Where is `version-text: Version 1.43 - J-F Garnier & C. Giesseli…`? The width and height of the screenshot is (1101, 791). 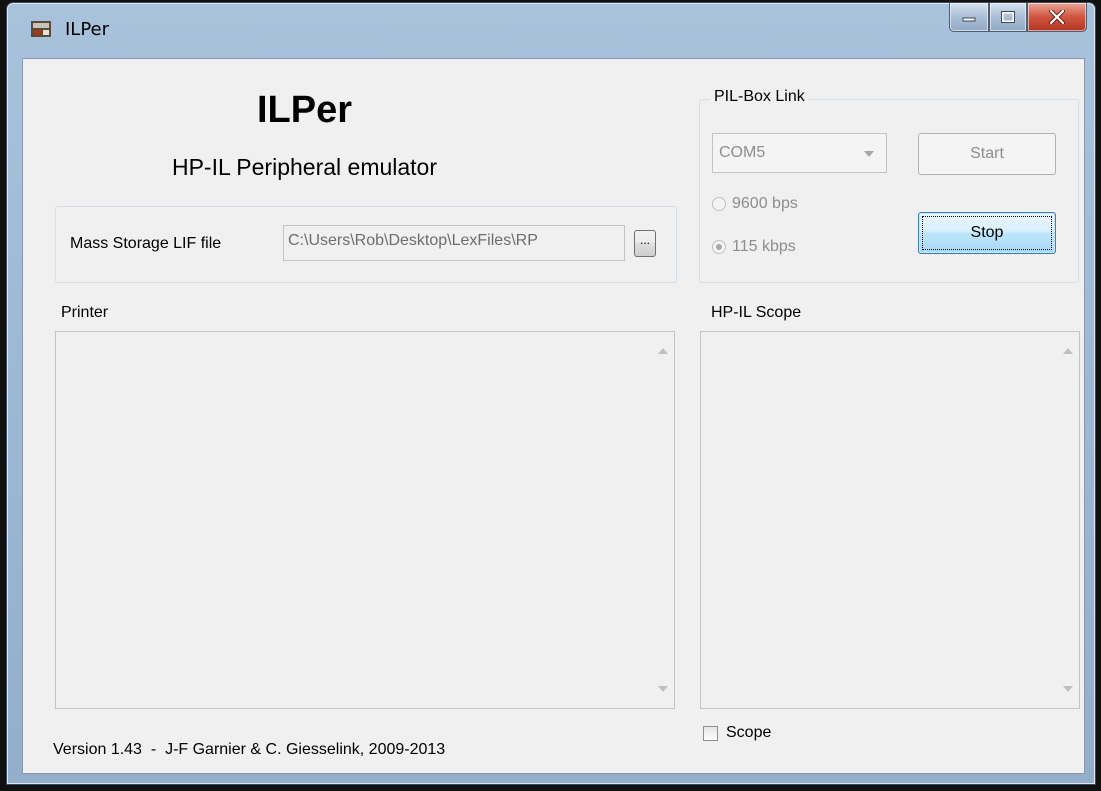
version-text: Version 1.43 - J-F Garnier & C. Giesseli… is located at coordinates (249, 749).